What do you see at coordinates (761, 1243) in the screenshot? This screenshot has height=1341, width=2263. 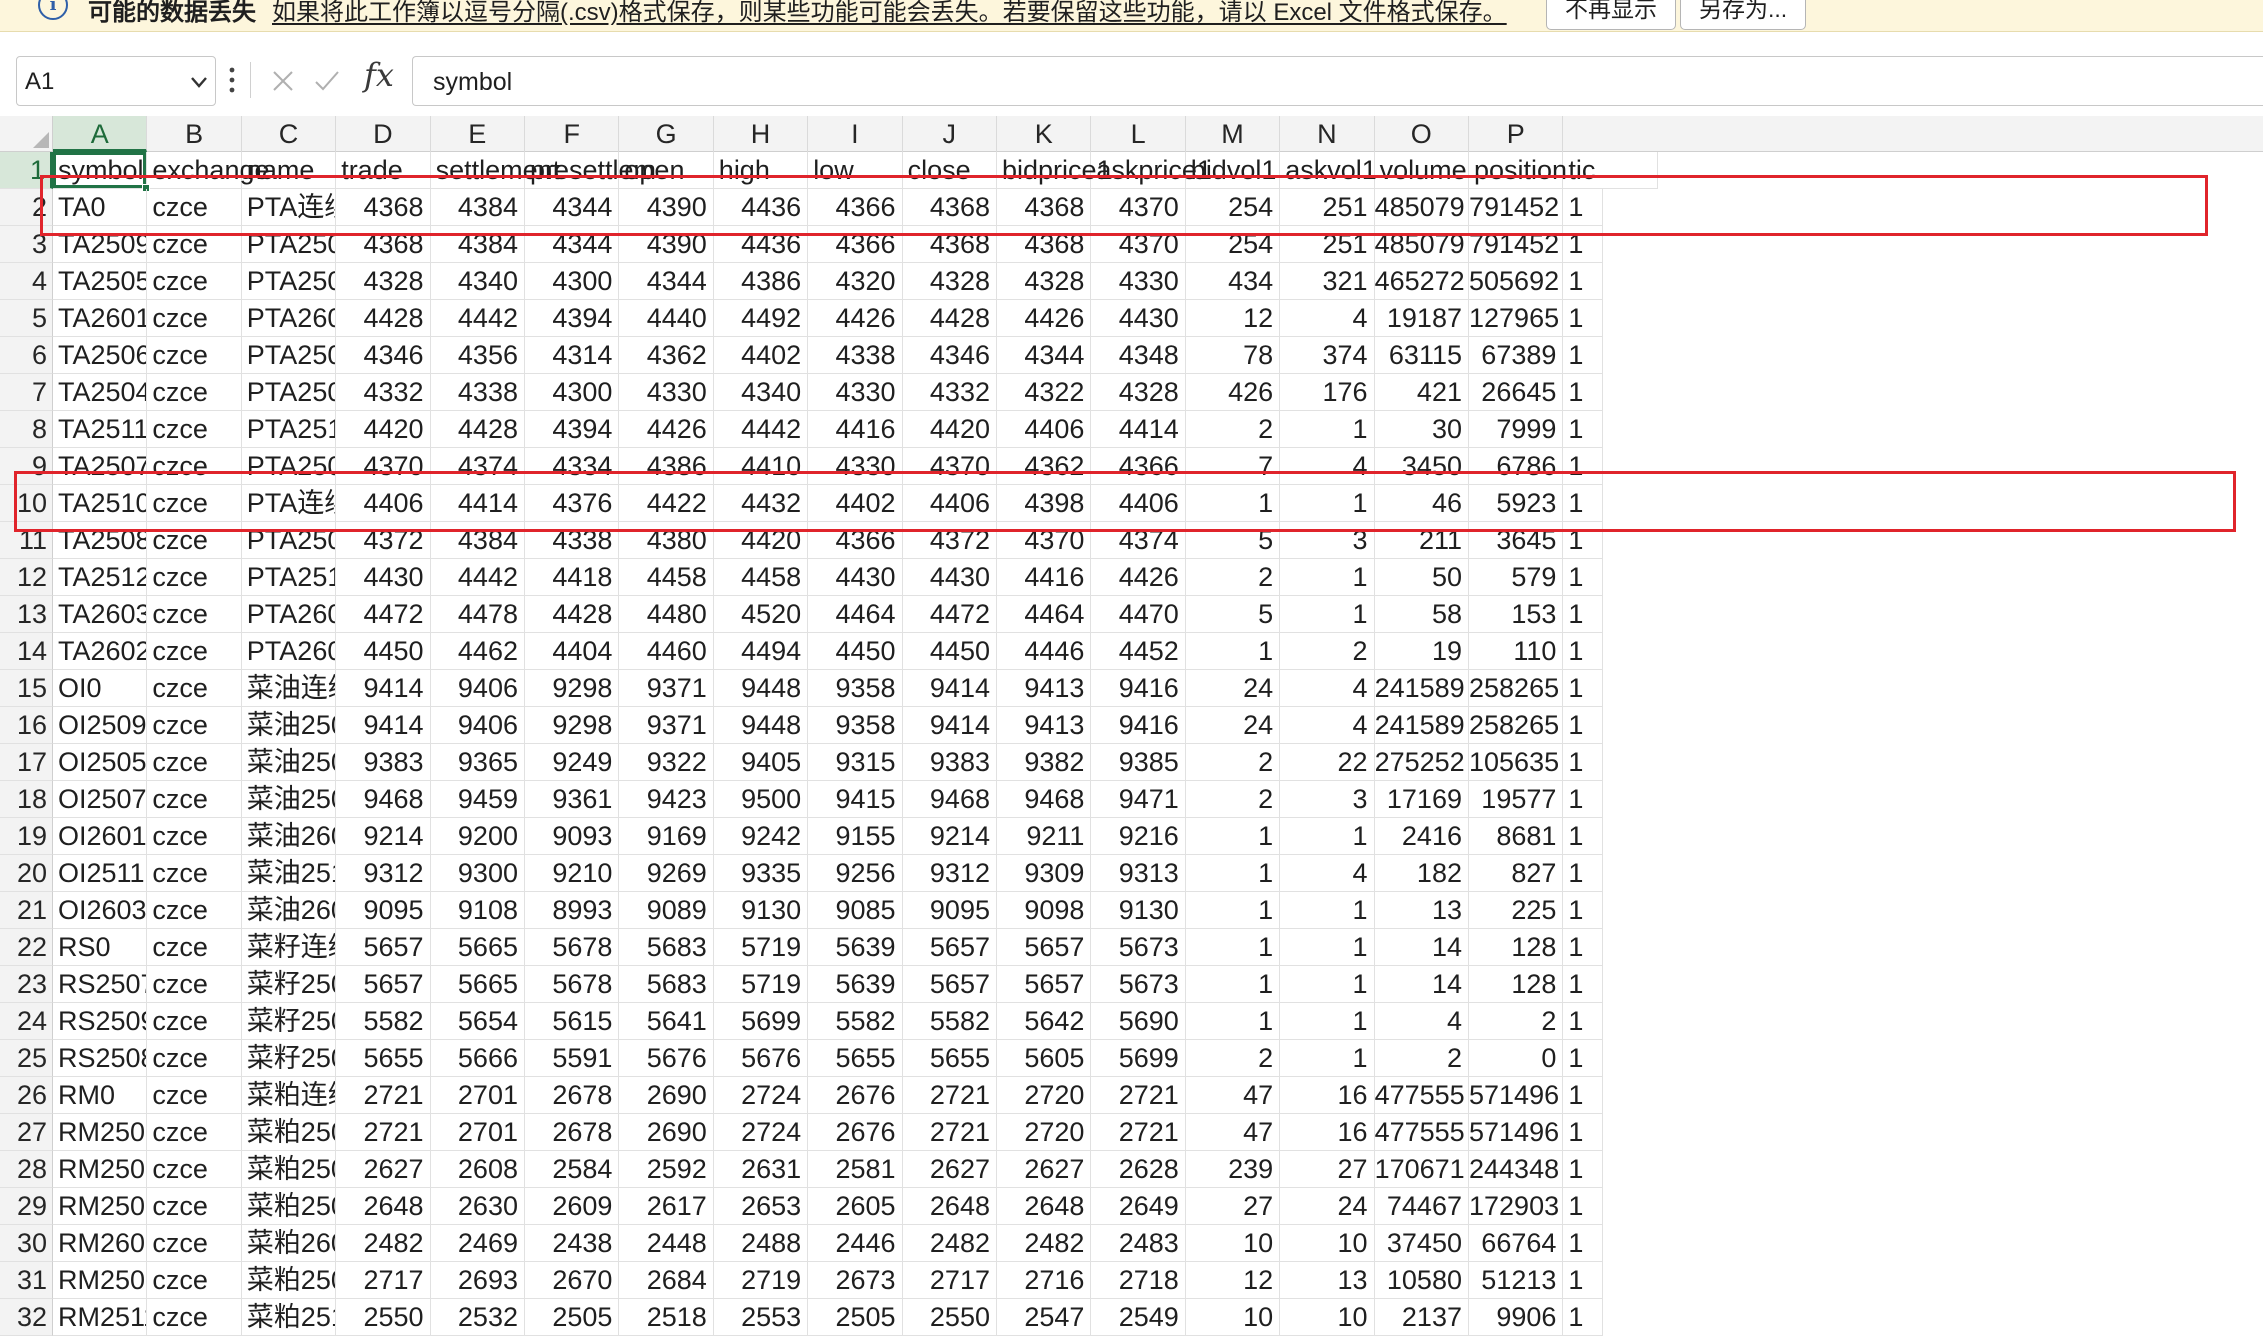 I see `cell: 2488` at bounding box center [761, 1243].